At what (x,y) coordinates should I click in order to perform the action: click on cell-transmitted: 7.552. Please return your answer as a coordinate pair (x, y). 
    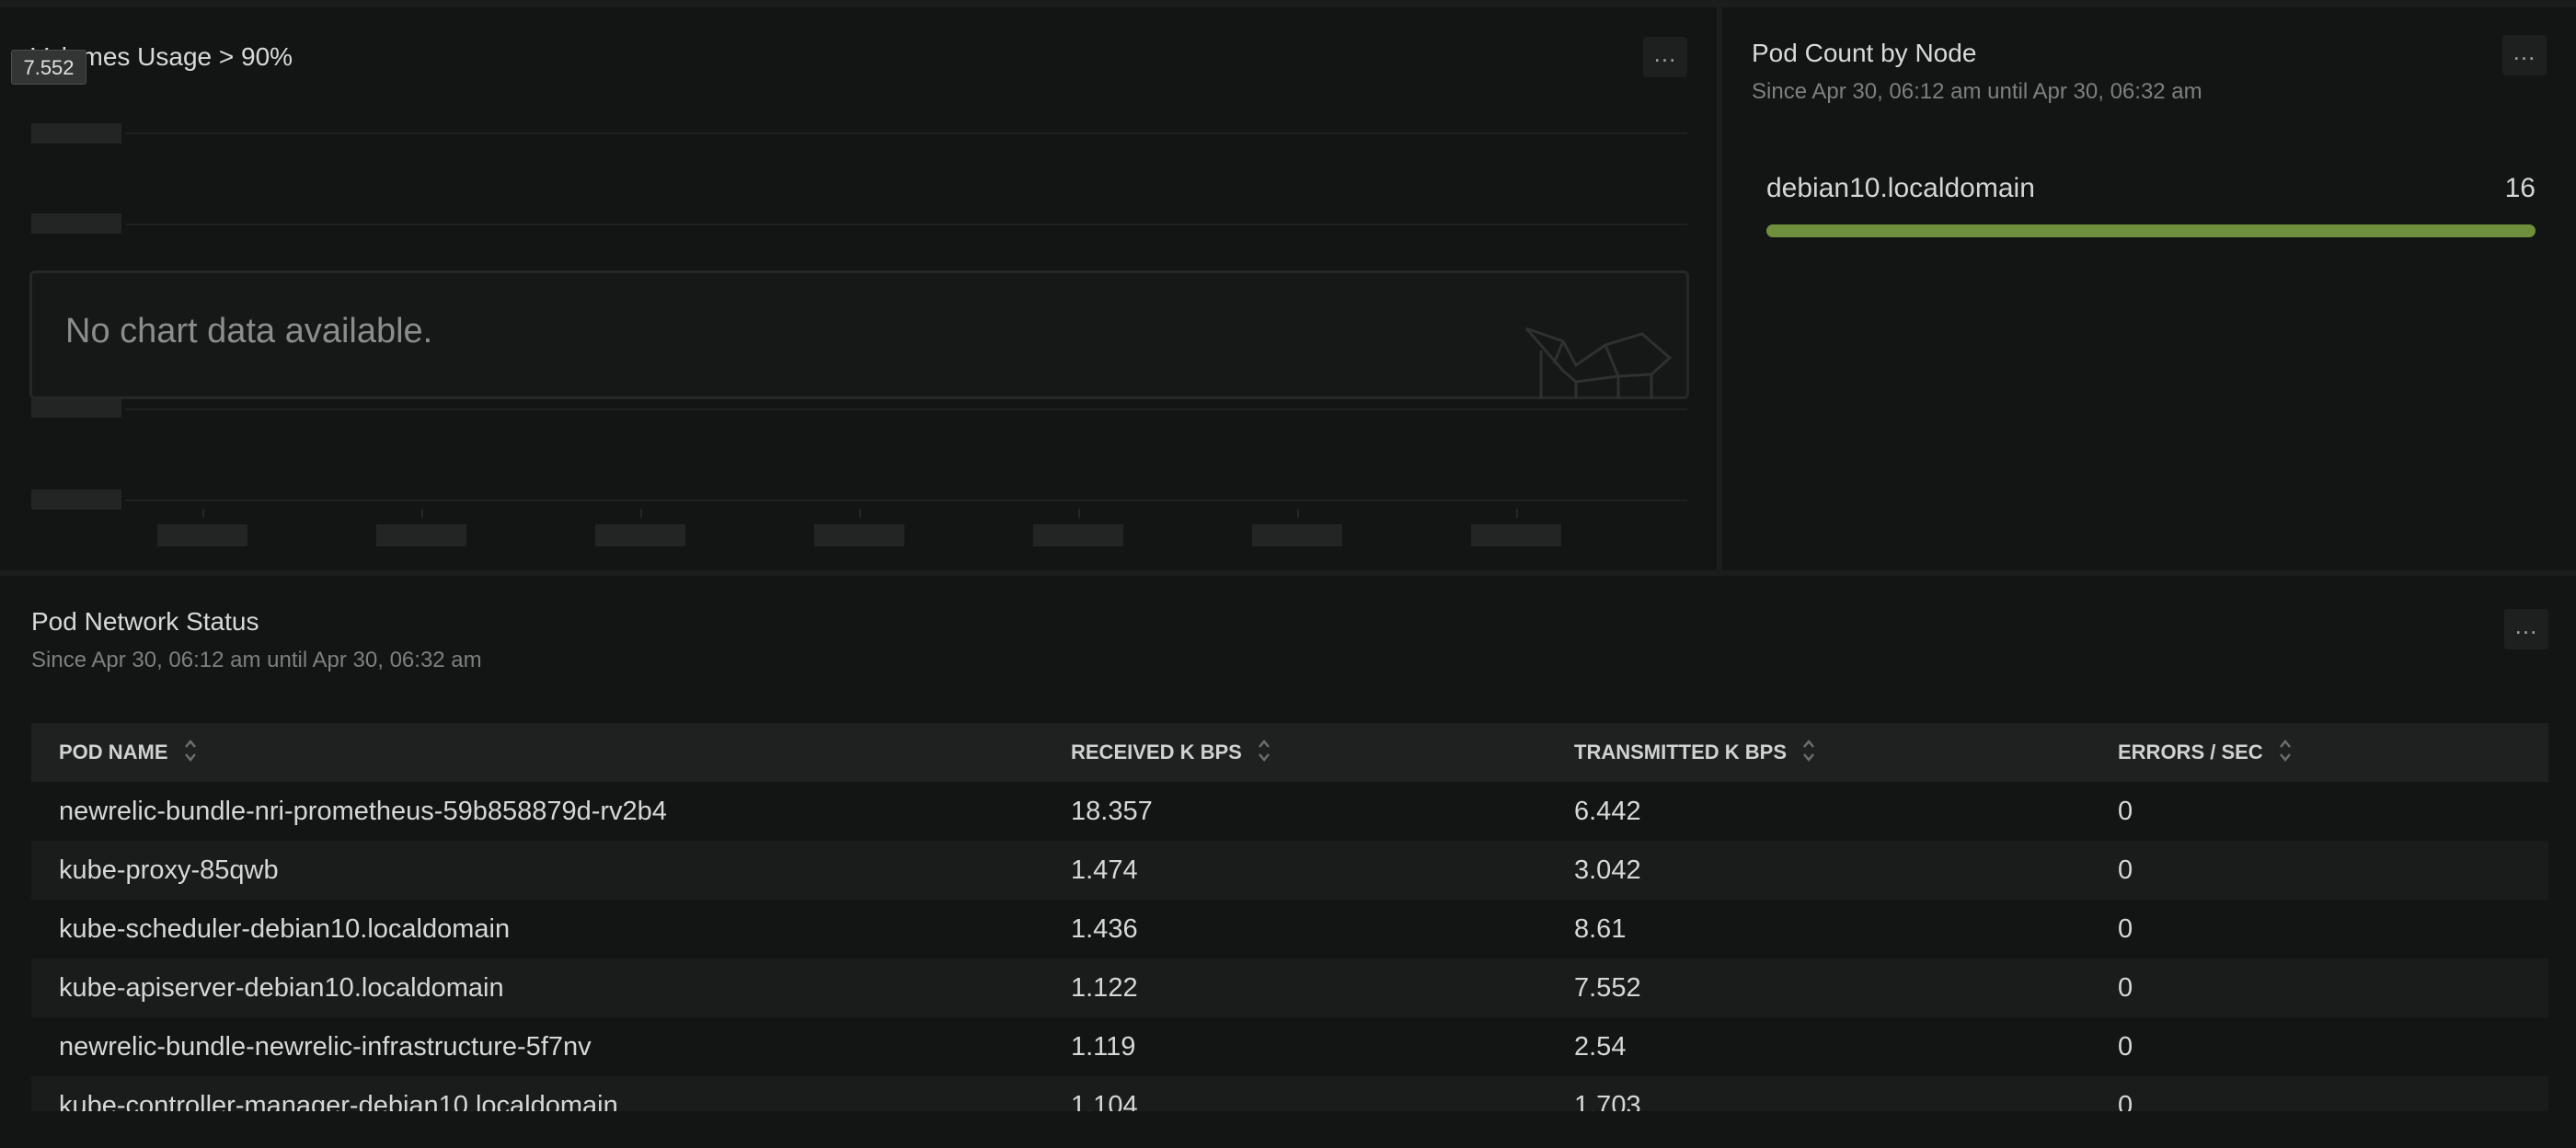
    Looking at the image, I should click on (1607, 988).